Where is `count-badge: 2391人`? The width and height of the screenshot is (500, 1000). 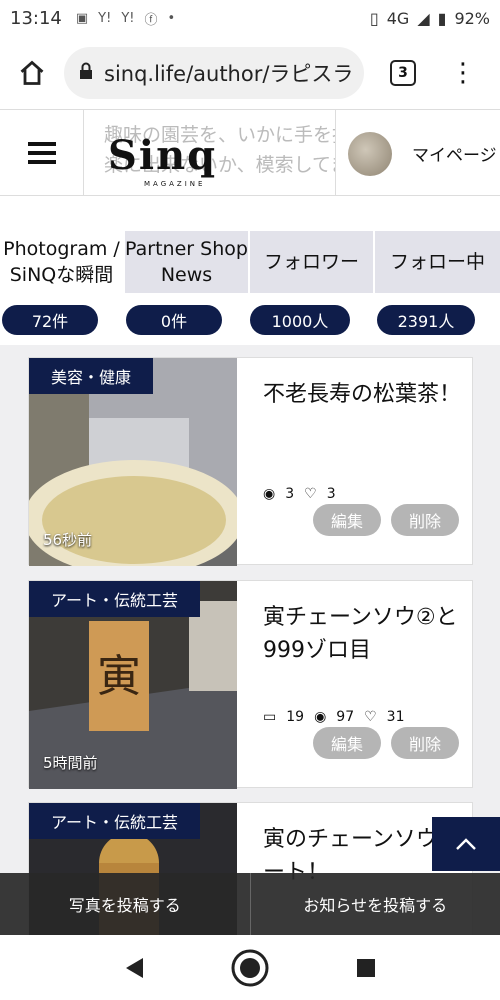
count-badge: 2391人 is located at coordinates (426, 320).